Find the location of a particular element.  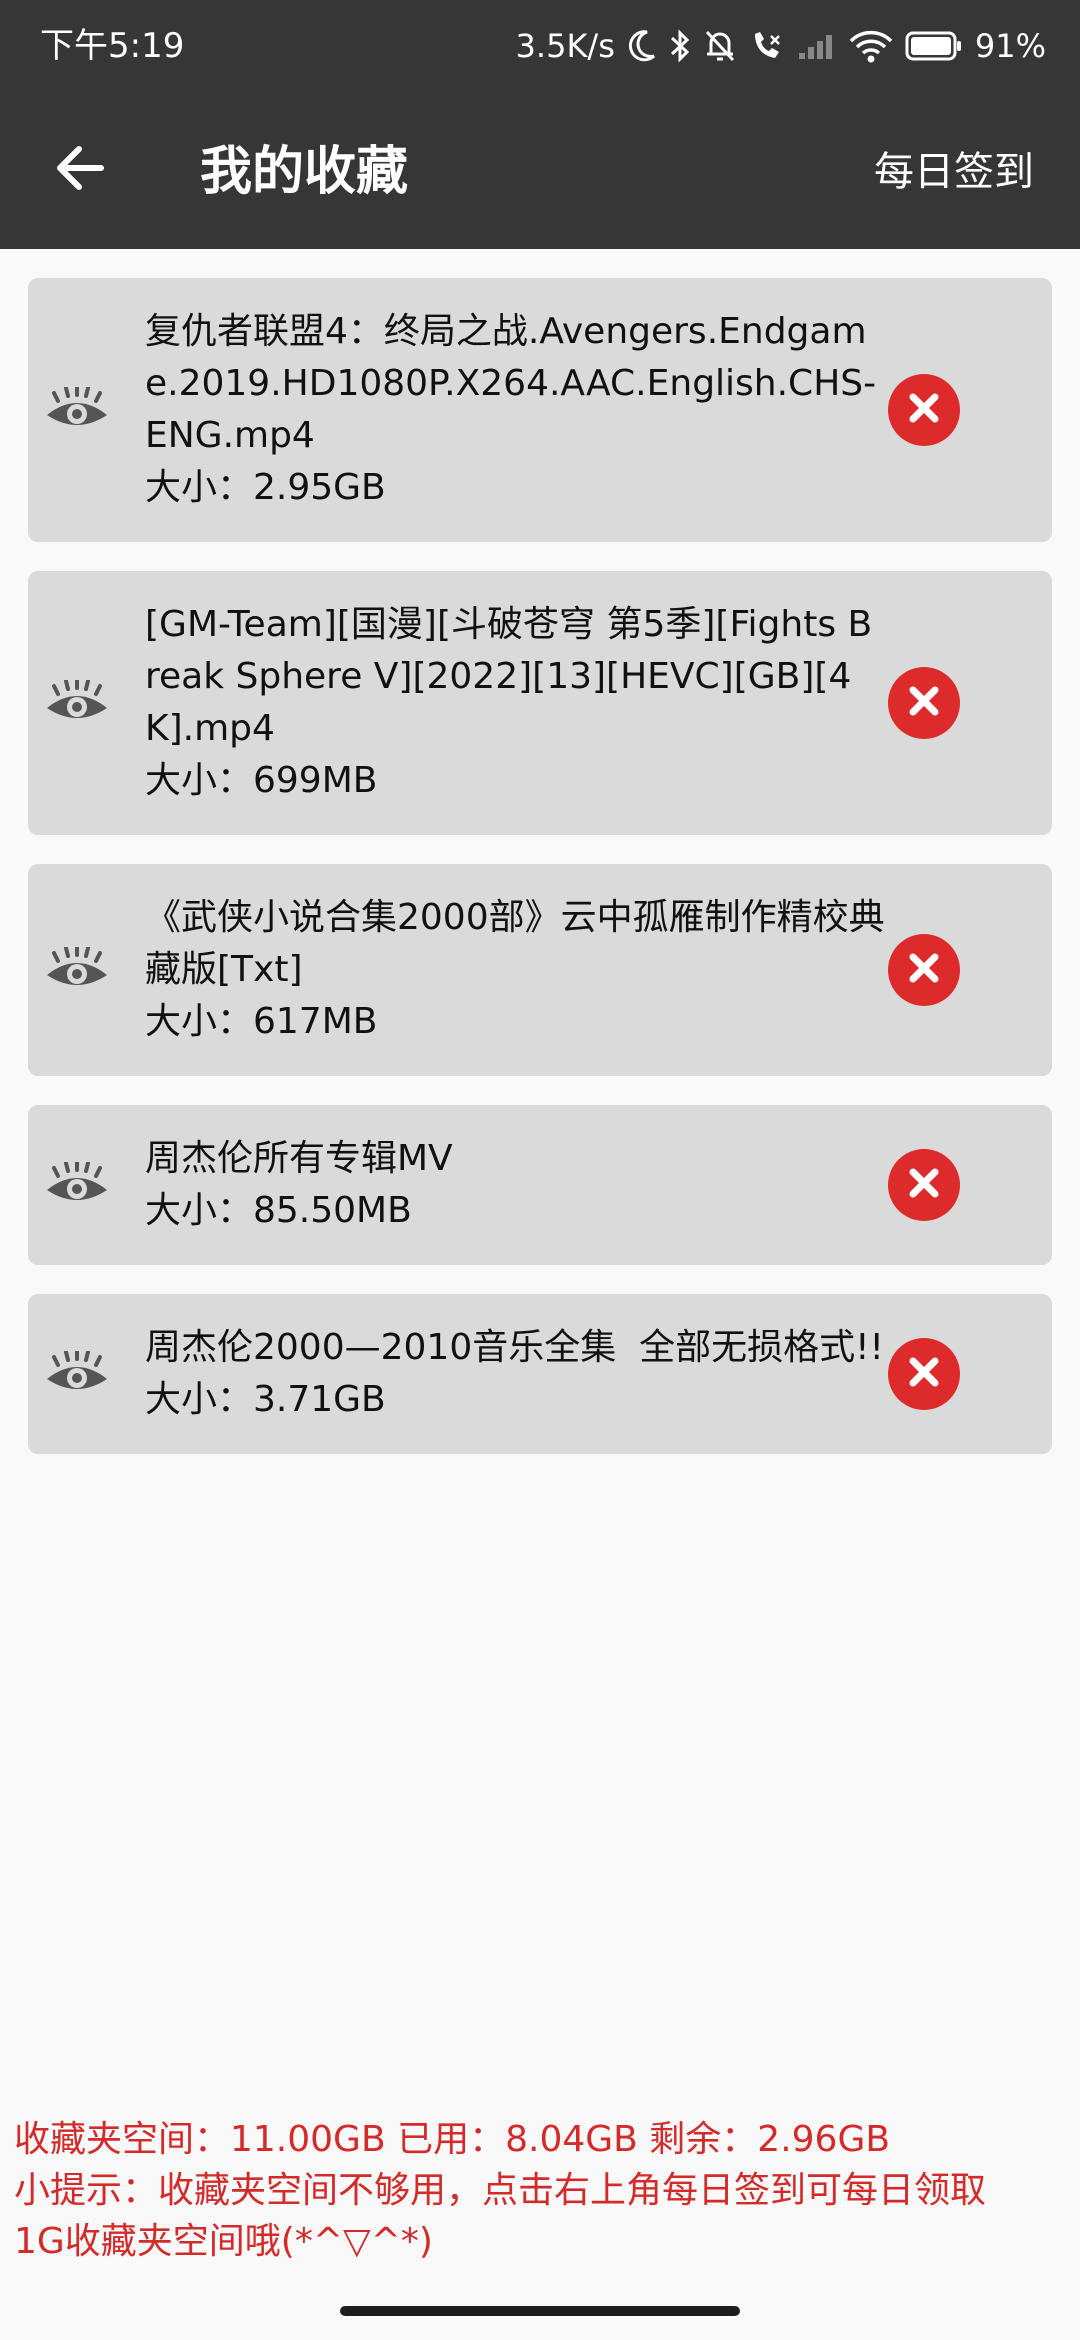

item-name: 周杰伦2000—2010音乐全集 全部无损格式!! is located at coordinates (514, 1347).